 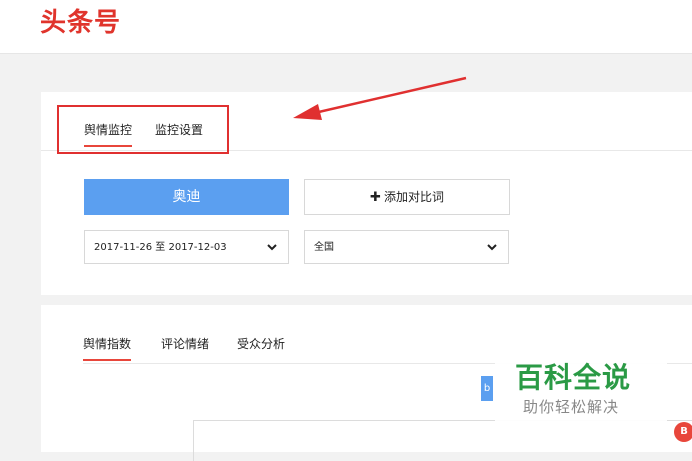 I want to click on watermark-title: 百科全说, so click(x=573, y=377).